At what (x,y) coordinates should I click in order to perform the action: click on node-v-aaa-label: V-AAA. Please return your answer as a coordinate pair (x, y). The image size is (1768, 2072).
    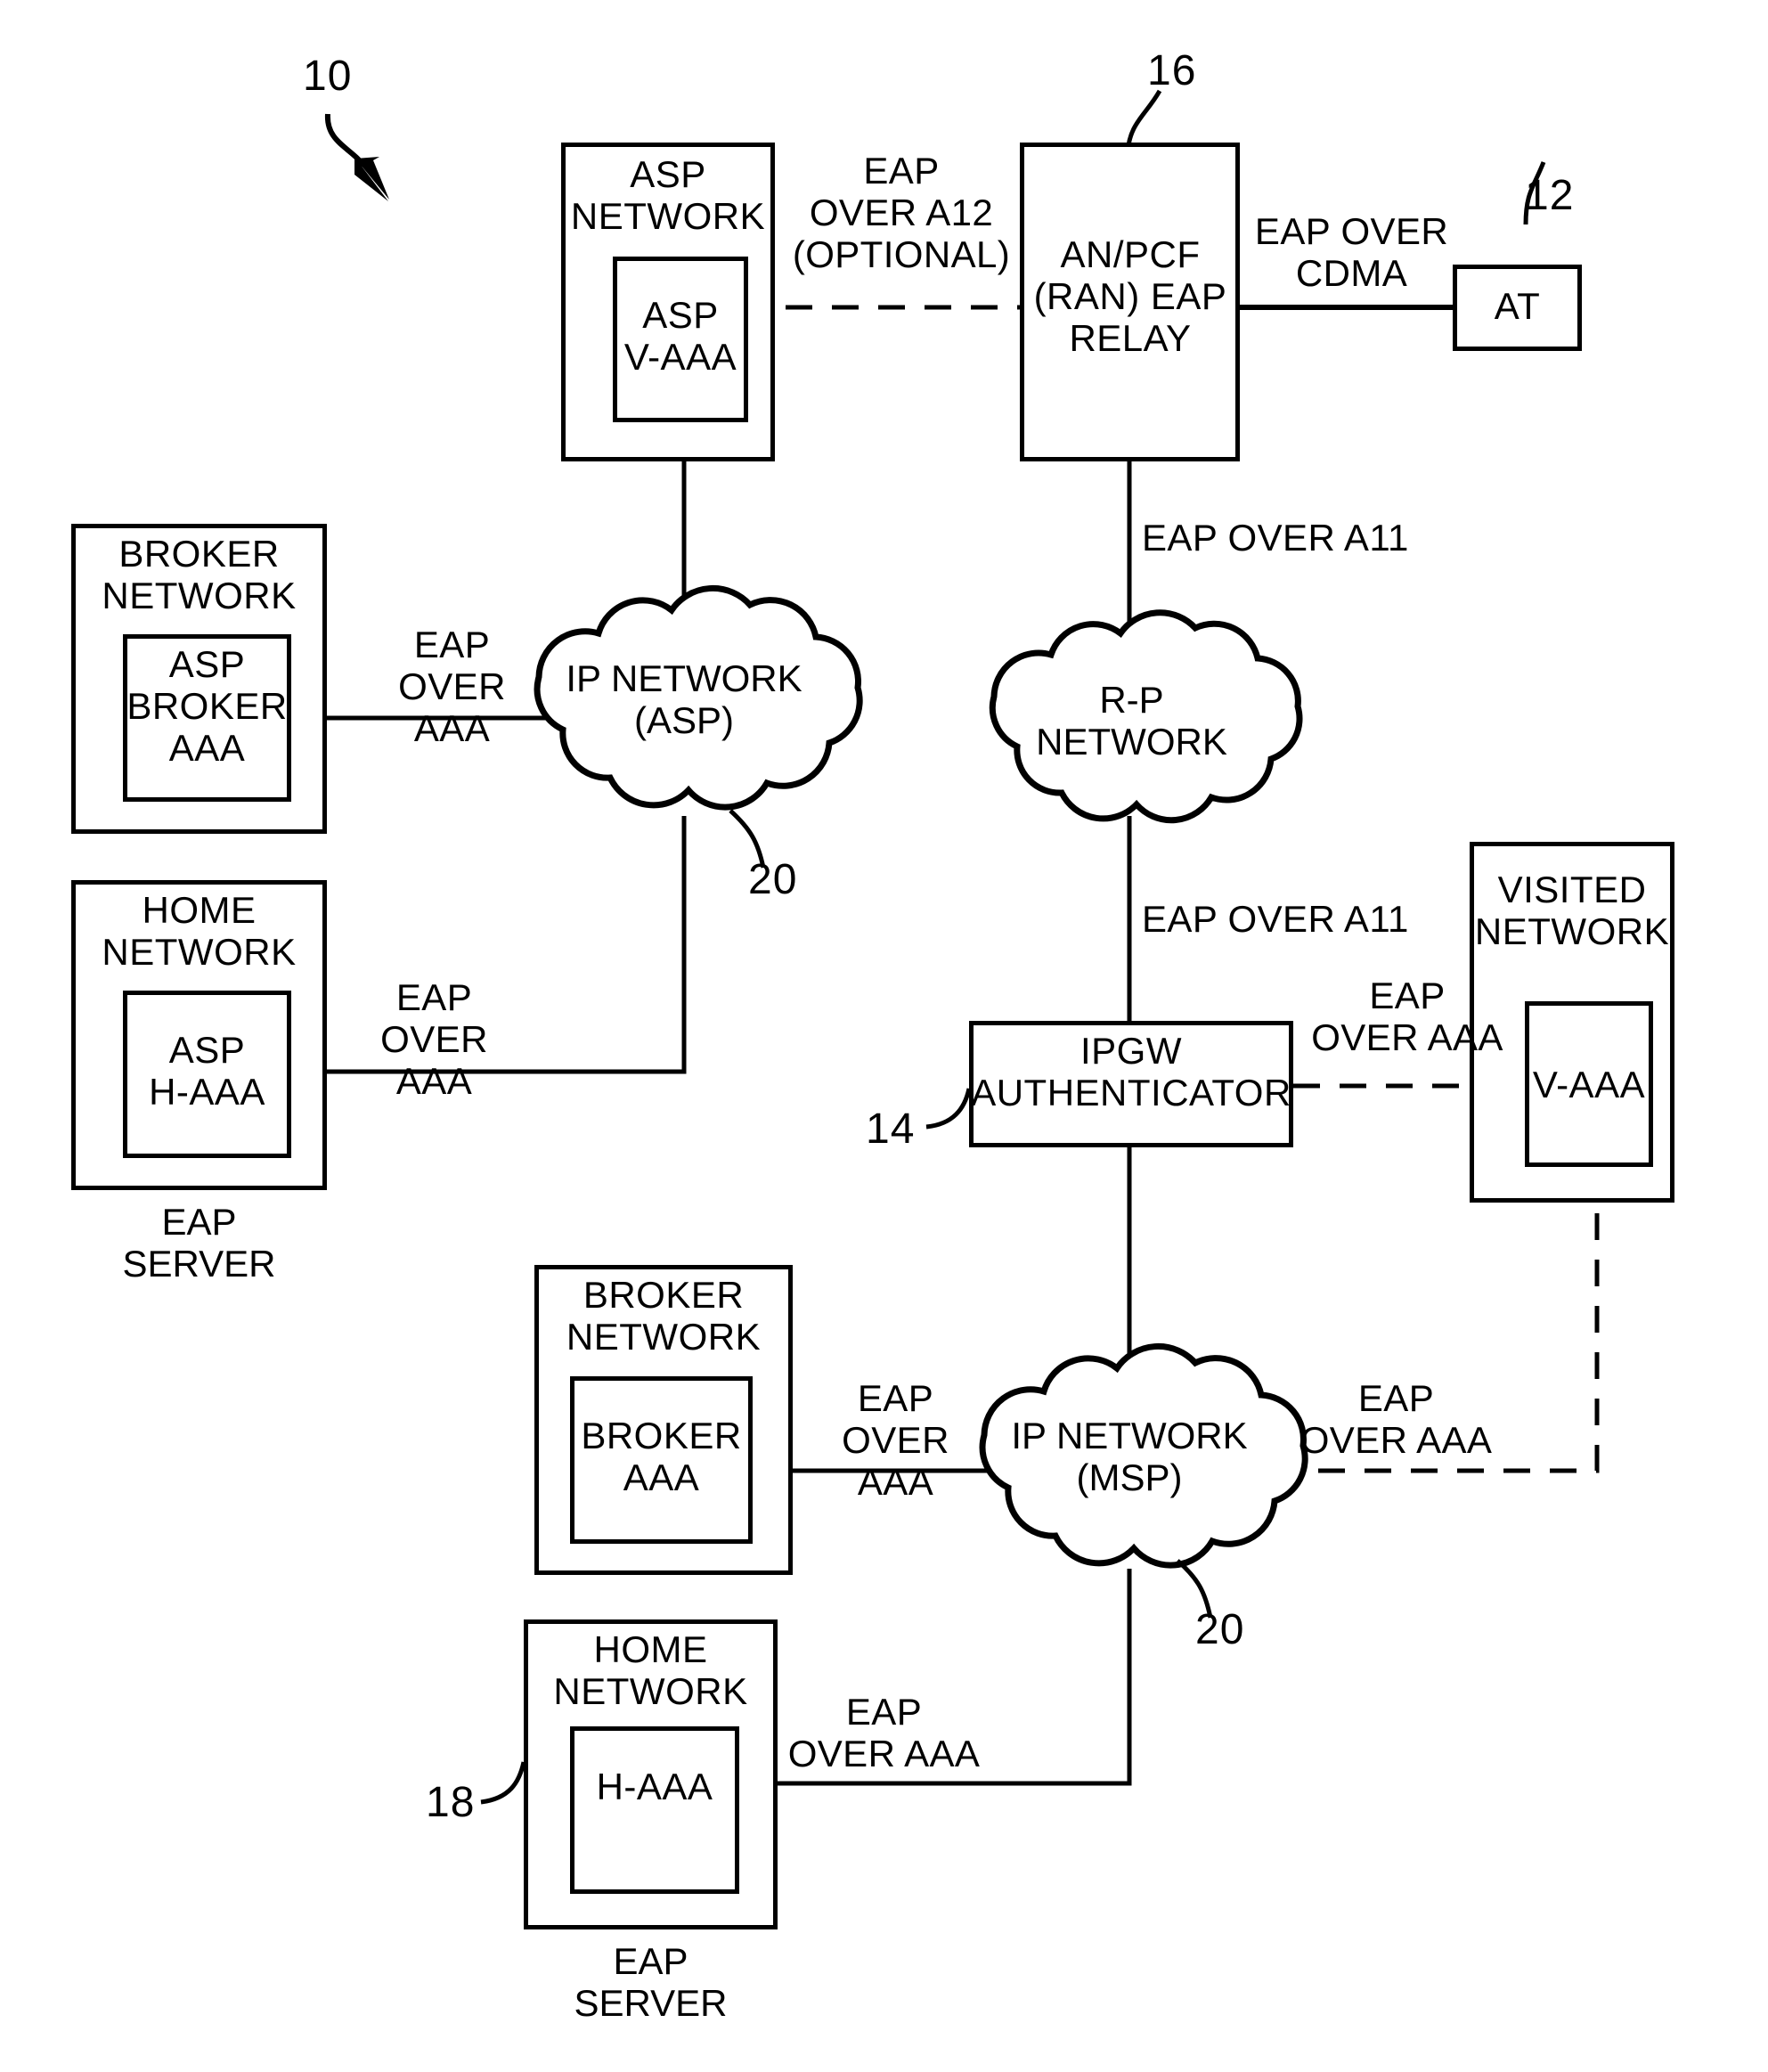
    Looking at the image, I should click on (1589, 1084).